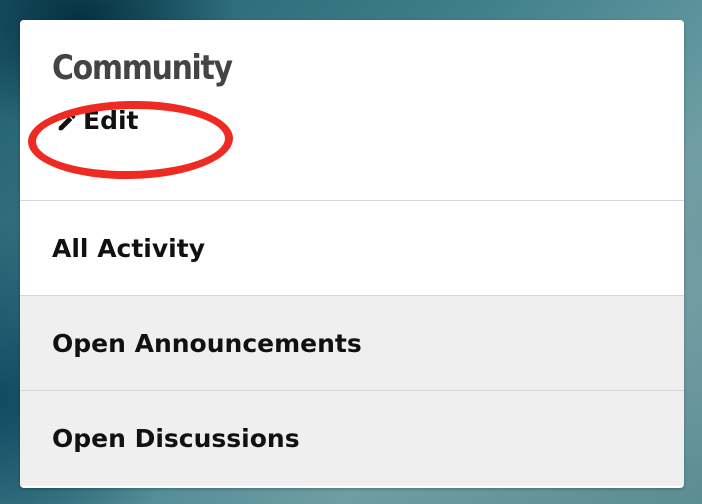 This screenshot has width=702, height=504. What do you see at coordinates (67, 121) in the screenshot?
I see `pencil-icon` at bounding box center [67, 121].